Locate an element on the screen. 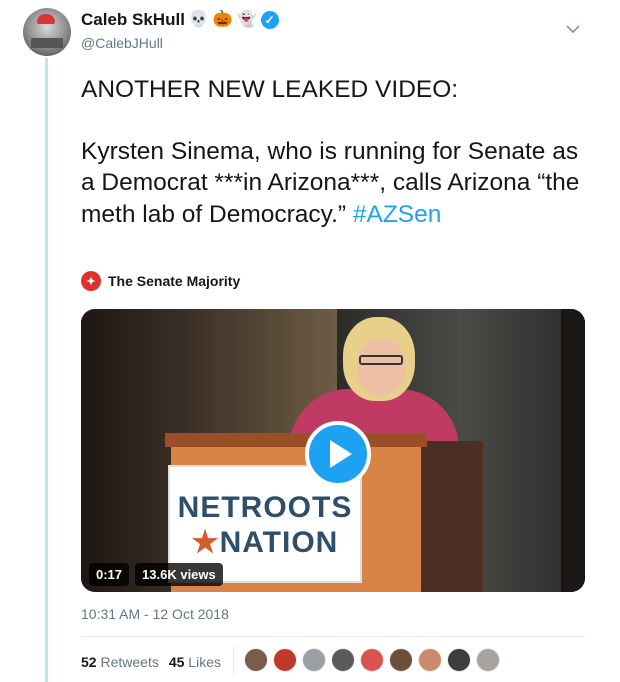 The width and height of the screenshot is (620, 682). verified-icon: ✓ is located at coordinates (269, 20).